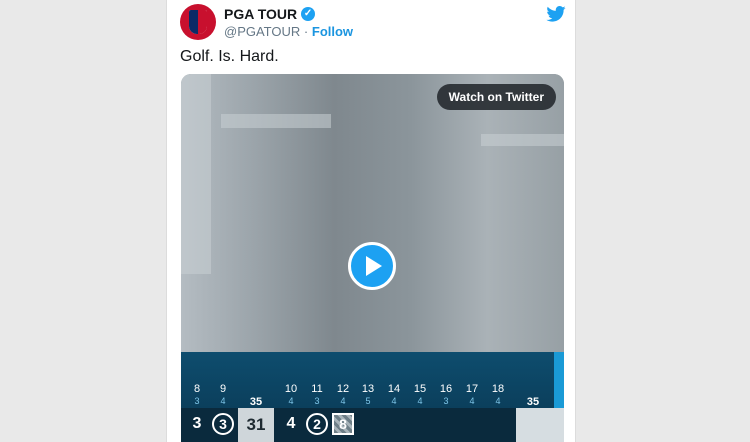 This screenshot has width=750, height=442. What do you see at coordinates (229, 56) in the screenshot?
I see `tweet-text: Golf. Is. Hard.` at bounding box center [229, 56].